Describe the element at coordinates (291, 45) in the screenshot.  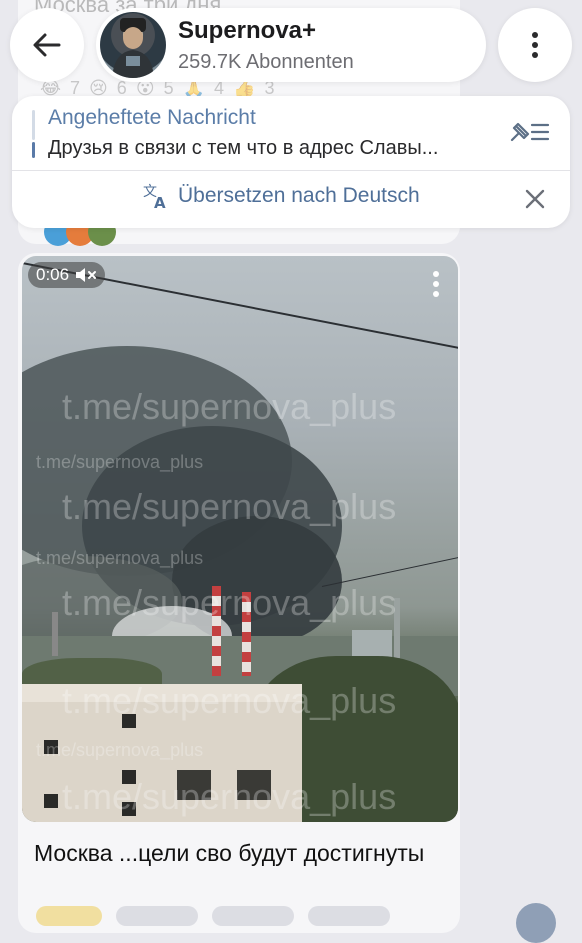
I see `channel-header: Supernova+ 259.7K Abonnenten` at that location.